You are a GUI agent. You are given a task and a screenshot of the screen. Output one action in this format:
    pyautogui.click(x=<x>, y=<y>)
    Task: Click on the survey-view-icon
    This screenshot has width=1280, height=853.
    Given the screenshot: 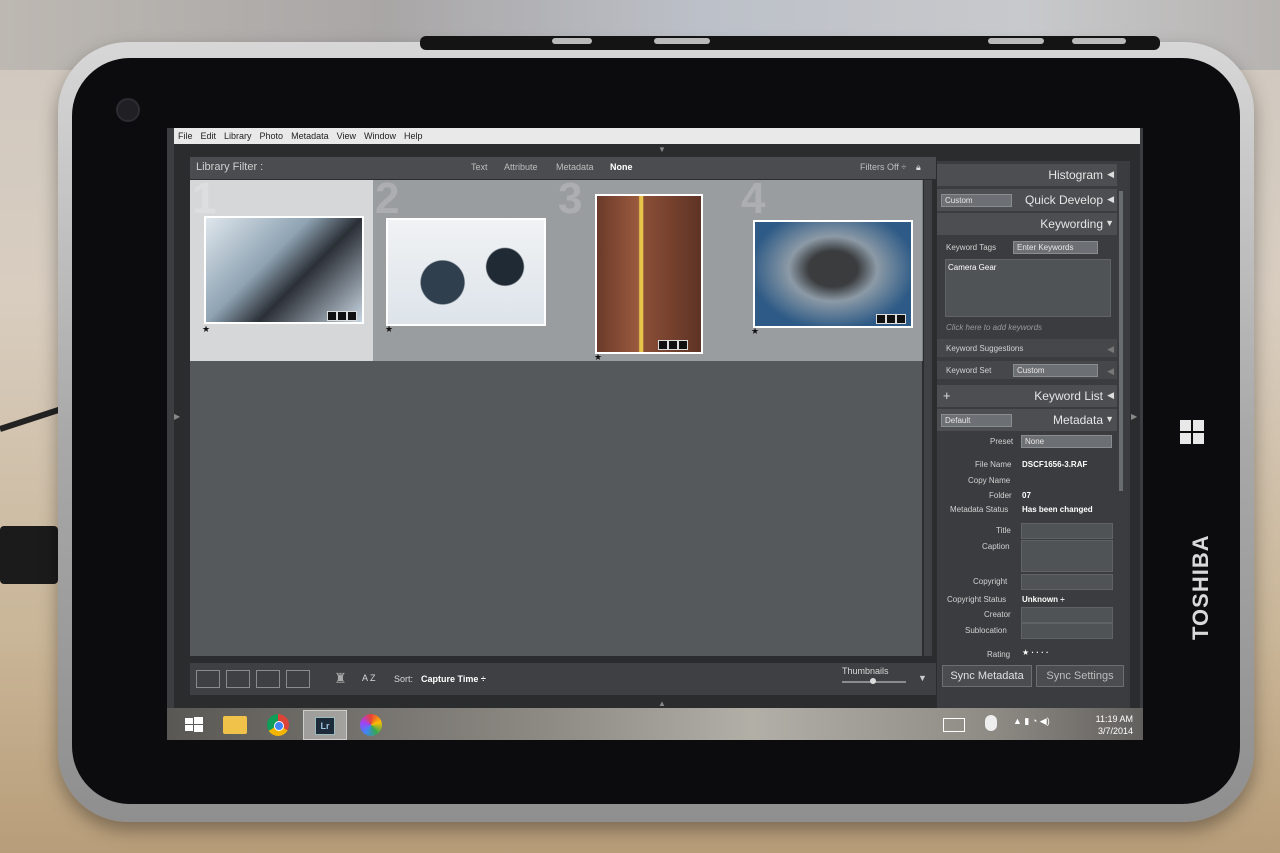 What is the action you would take?
    pyautogui.click(x=298, y=679)
    